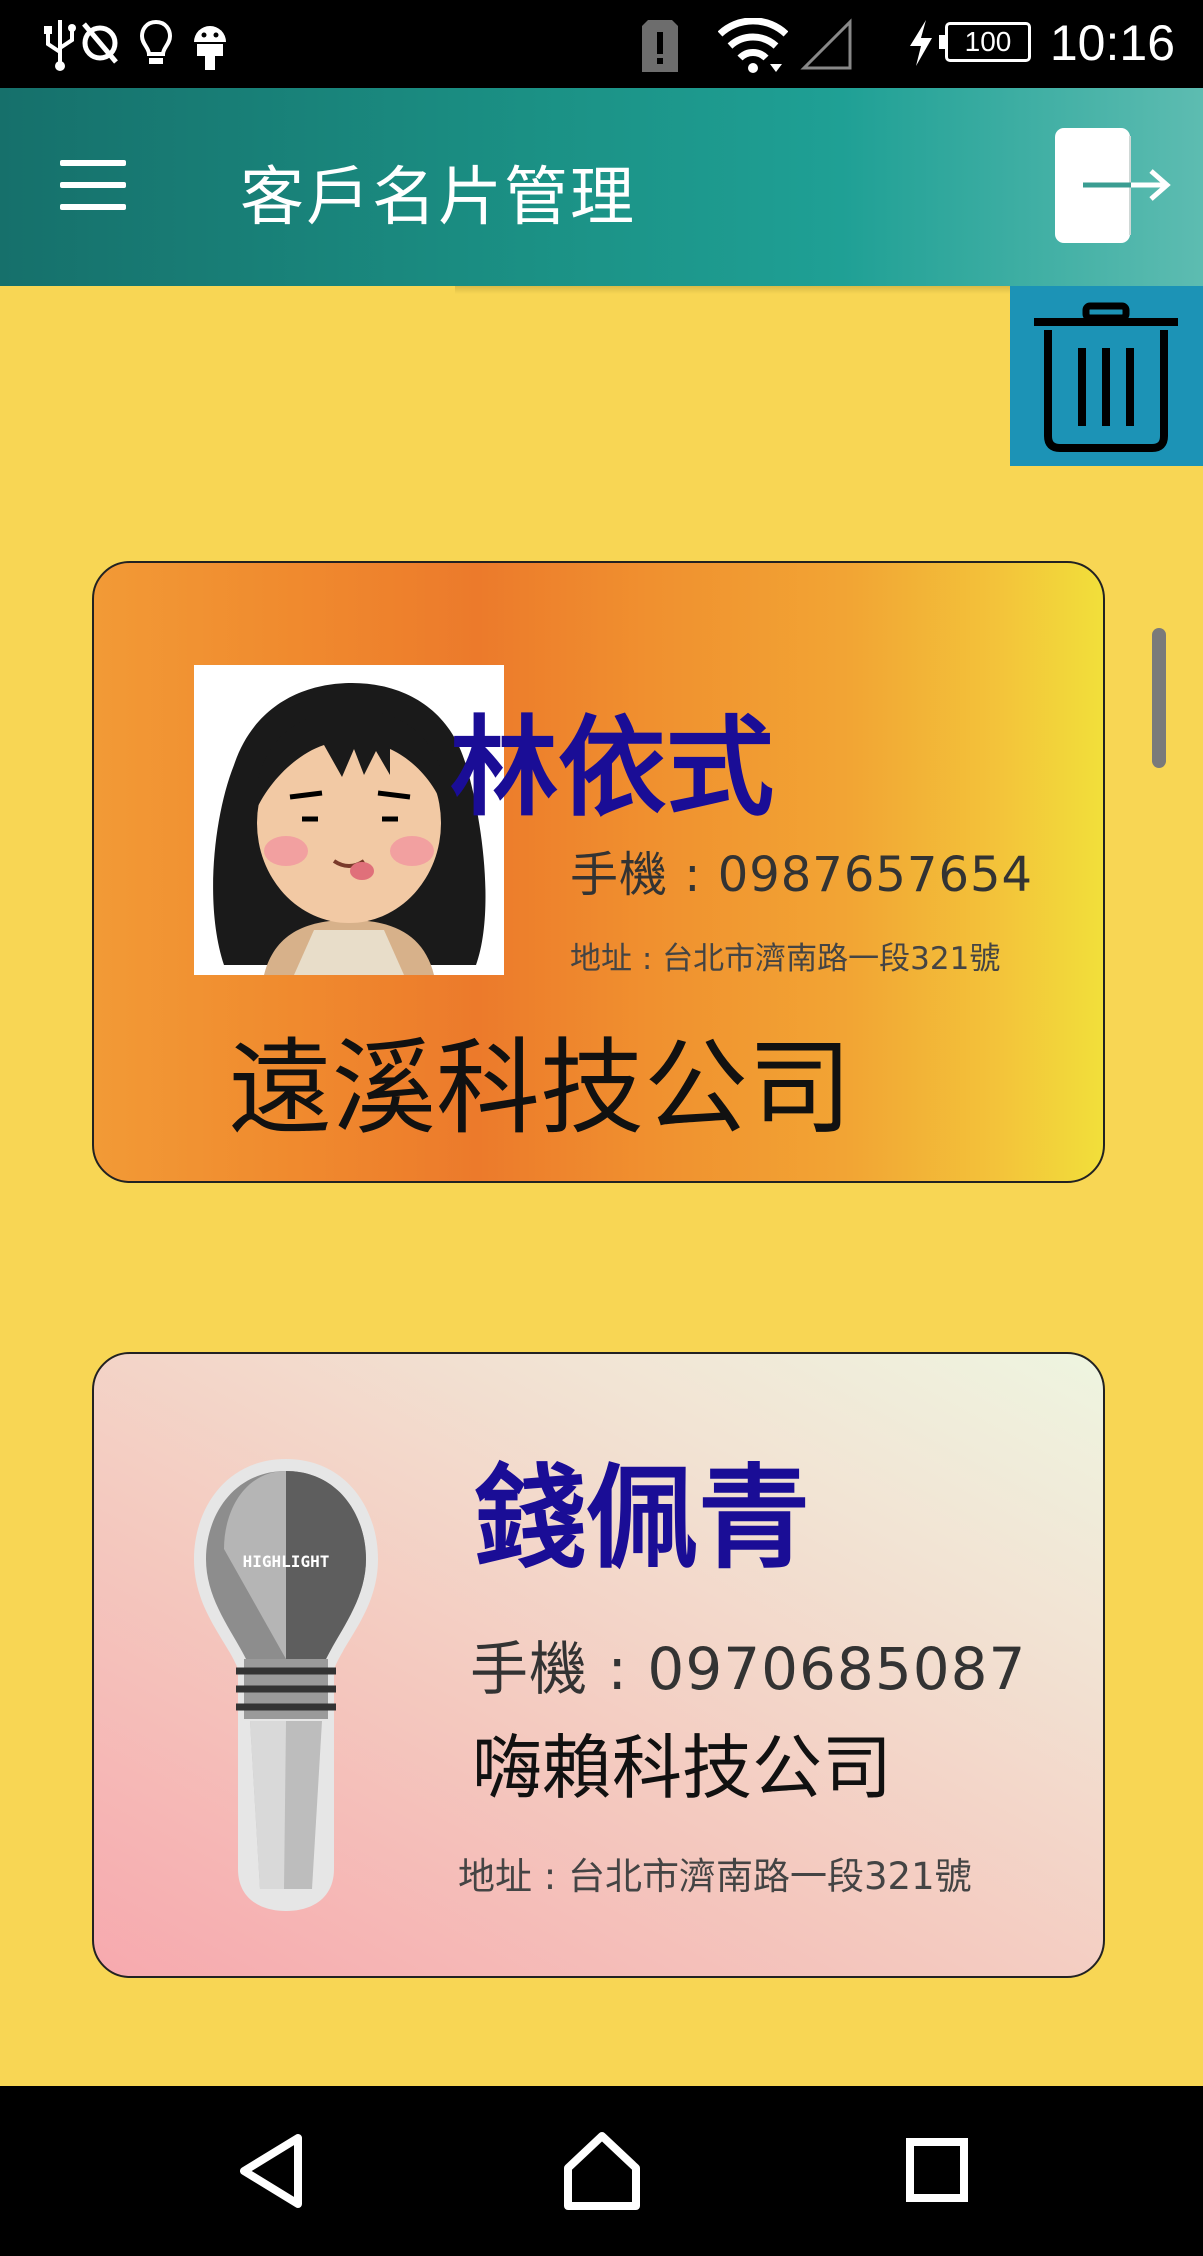  What do you see at coordinates (60, 45) in the screenshot?
I see `usb-icon` at bounding box center [60, 45].